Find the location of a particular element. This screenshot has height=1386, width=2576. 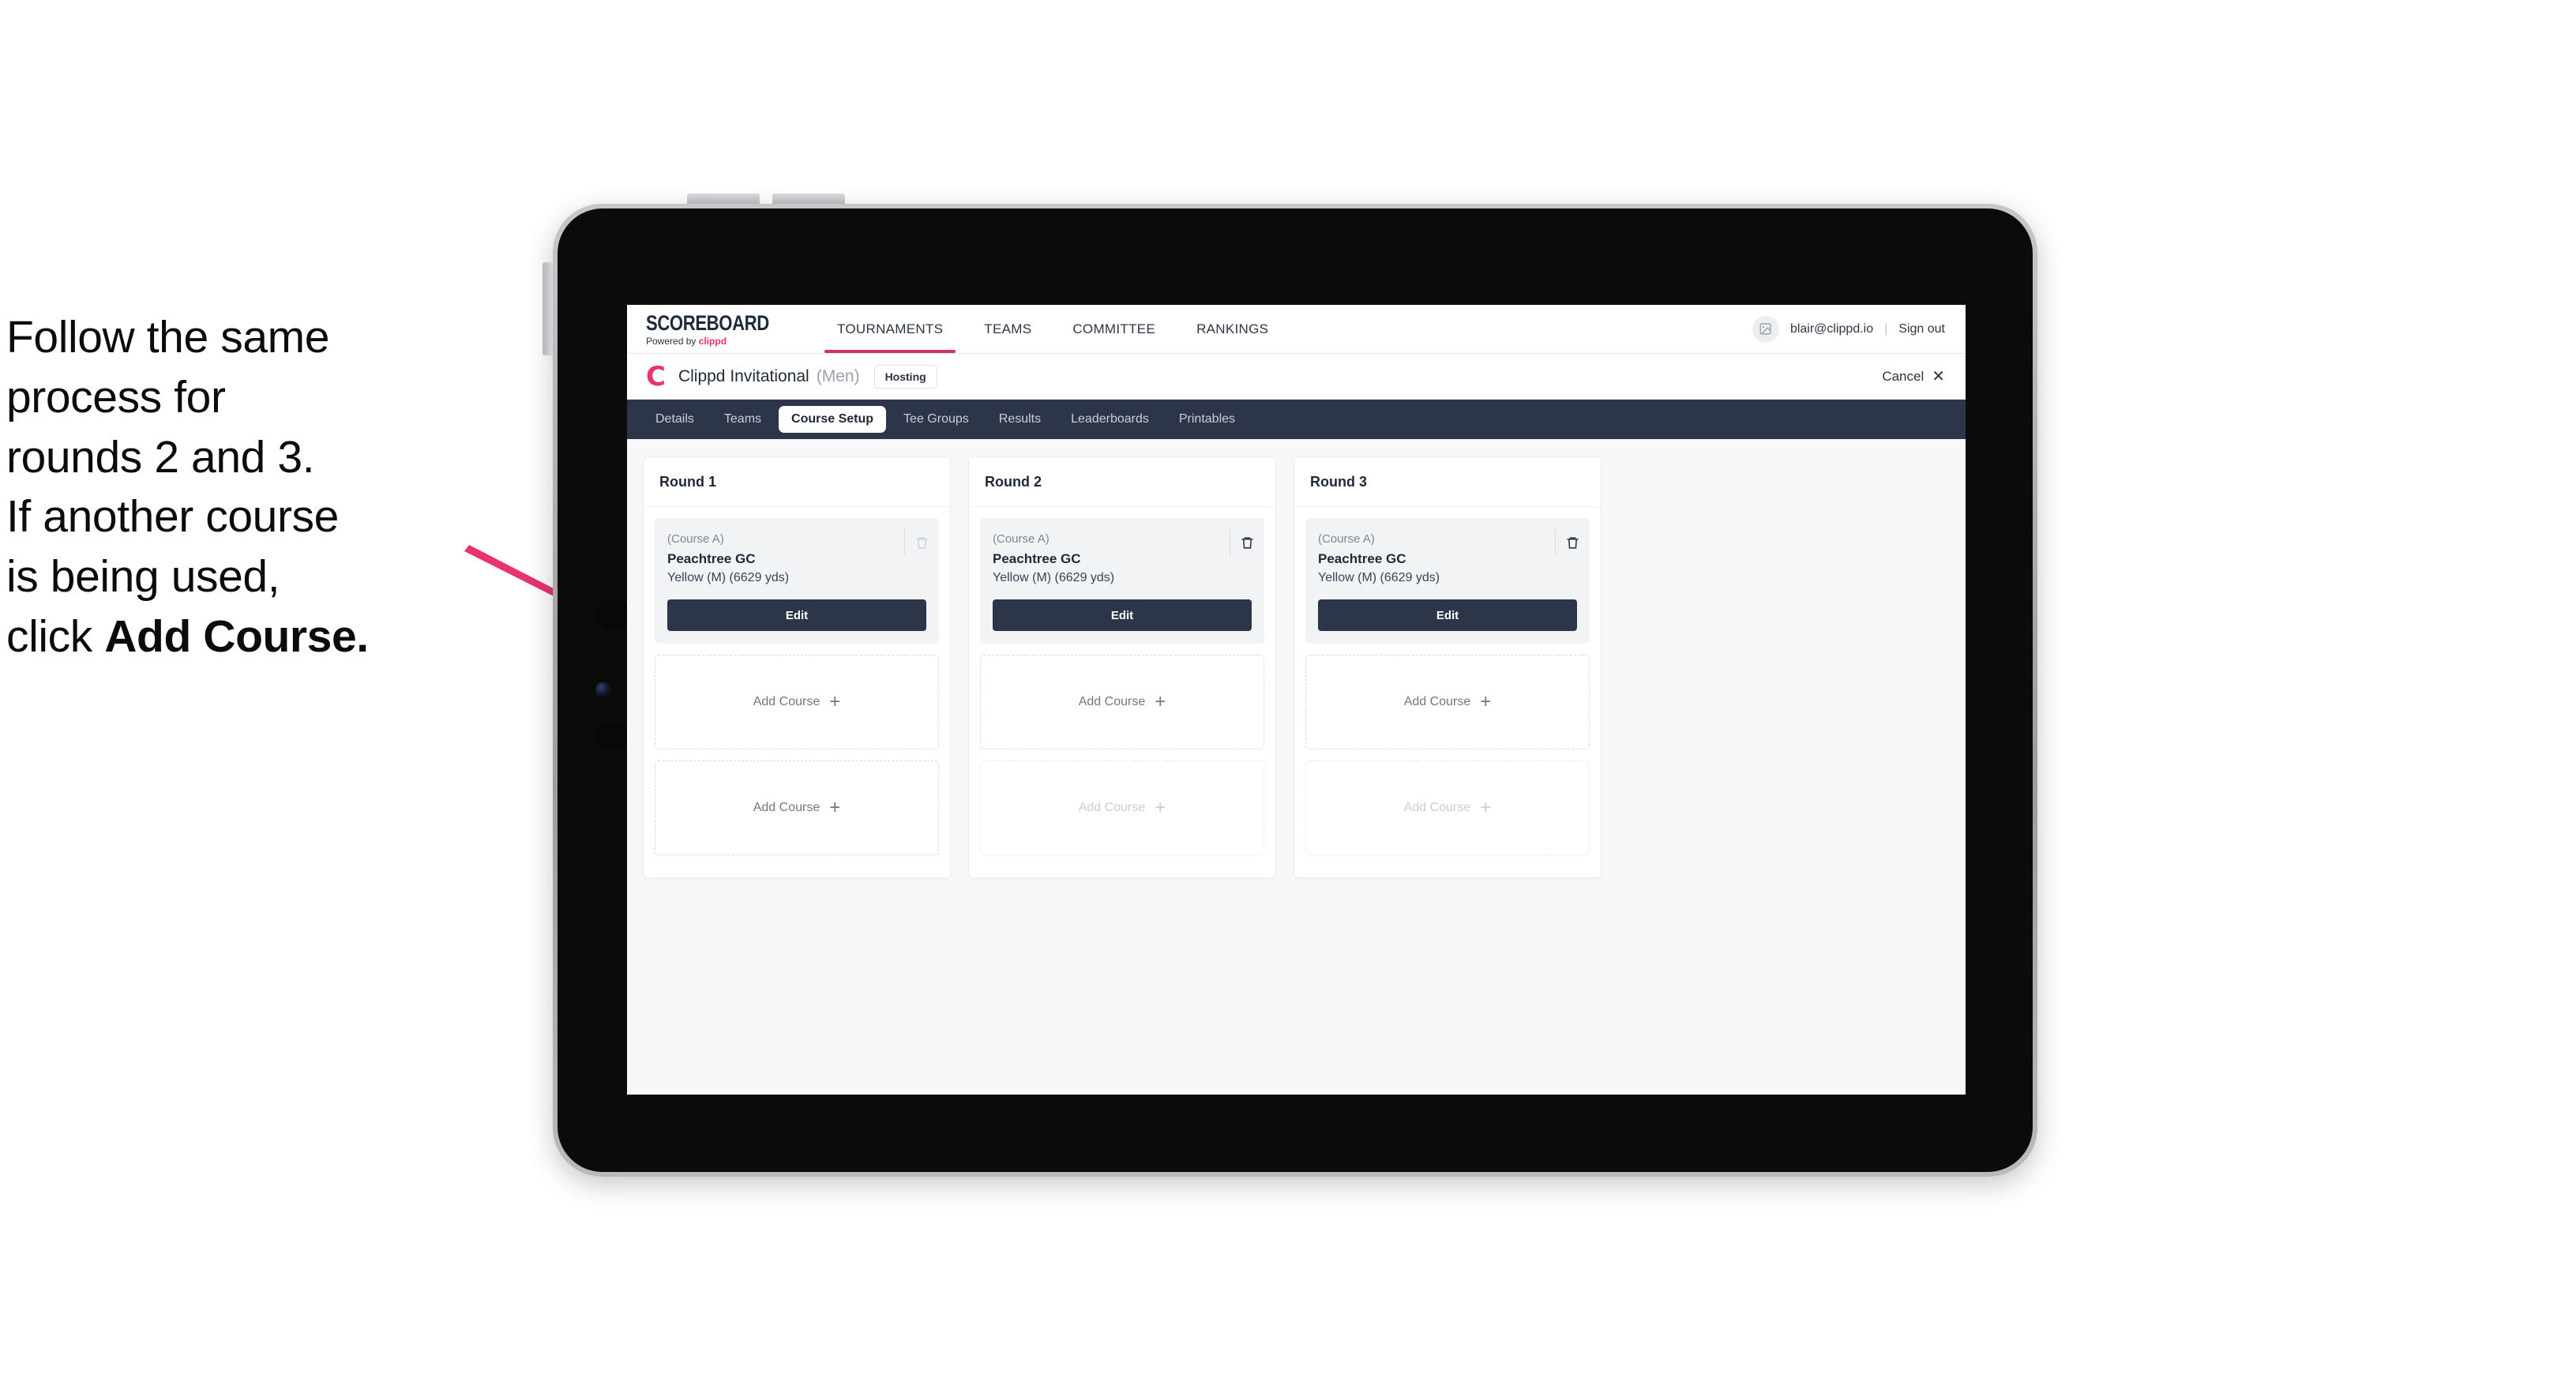

annotation-line-6-prefix: click is located at coordinates (55, 636).